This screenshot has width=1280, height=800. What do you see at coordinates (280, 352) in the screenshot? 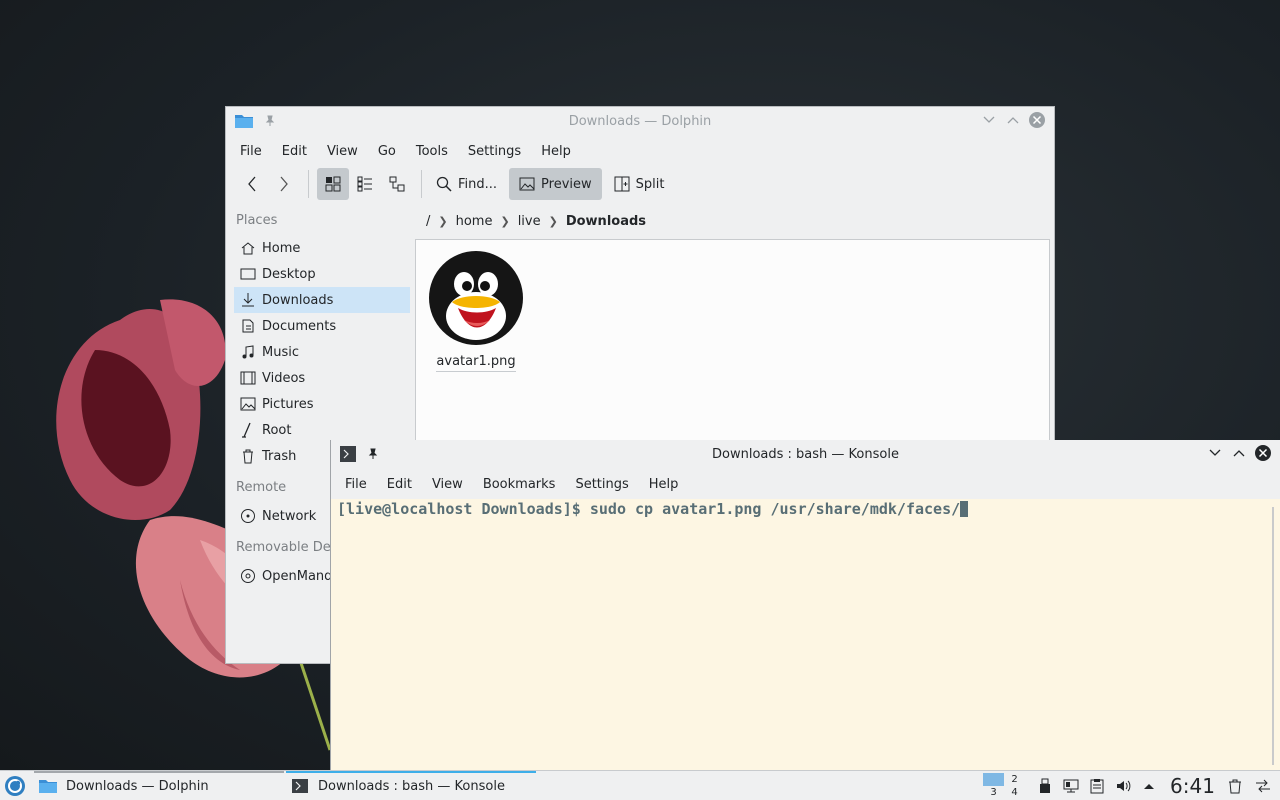
I see `places-label: Music` at bounding box center [280, 352].